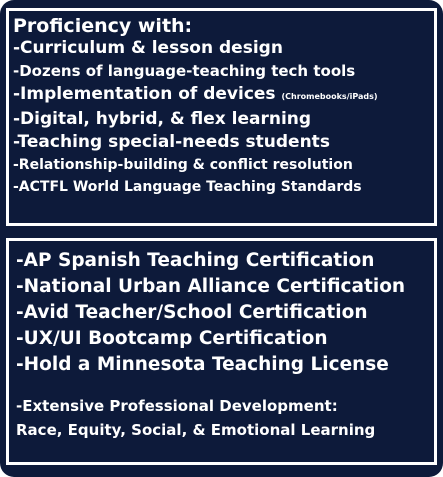 Image resolution: width=443 pixels, height=477 pixels. I want to click on proficiency-item-text: -Implementation of devices, so click(144, 94).